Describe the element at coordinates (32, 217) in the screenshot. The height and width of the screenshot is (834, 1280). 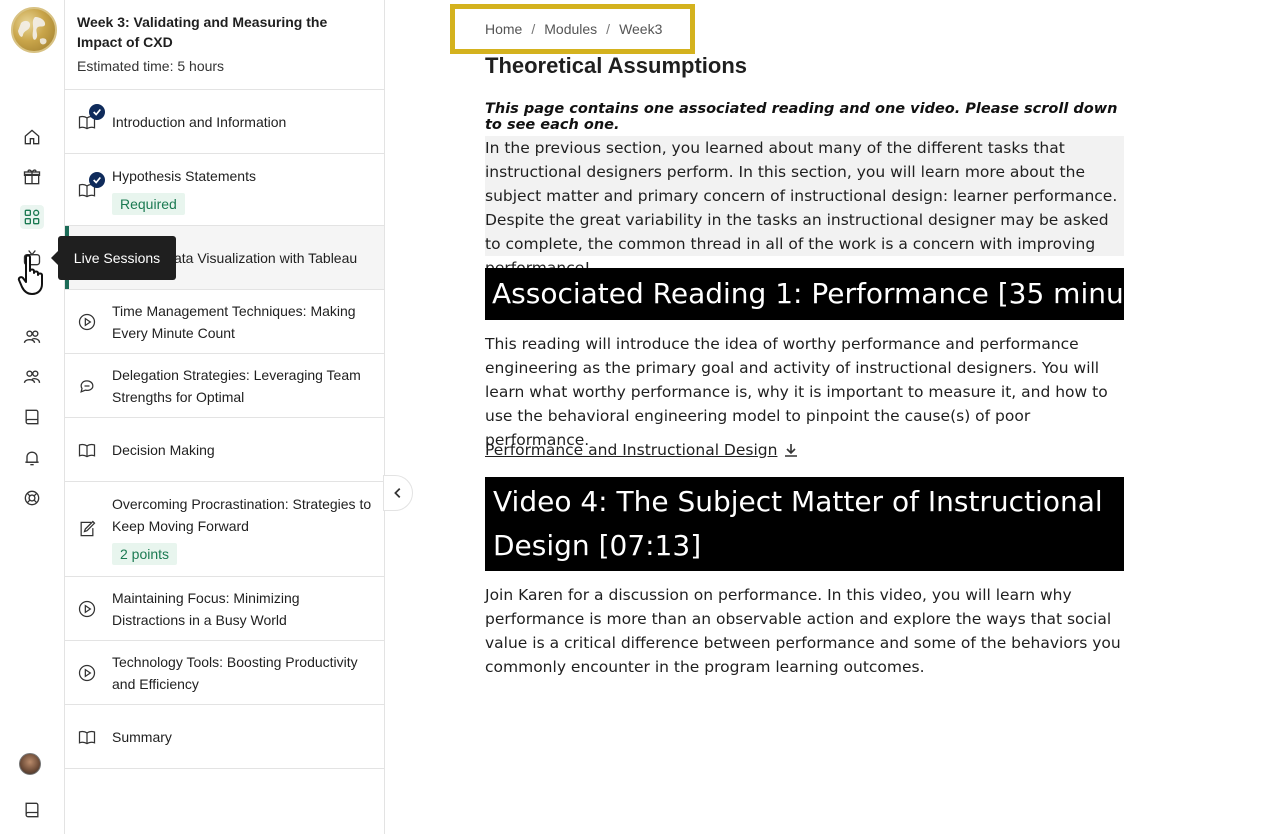
I see `modules-icon` at that location.